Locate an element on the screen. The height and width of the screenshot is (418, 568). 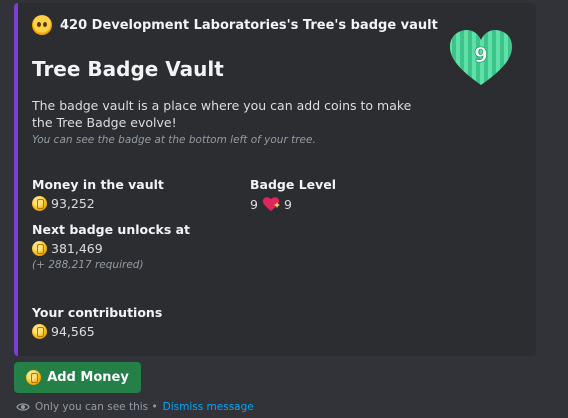
pleading-face-icon is located at coordinates (42, 25).